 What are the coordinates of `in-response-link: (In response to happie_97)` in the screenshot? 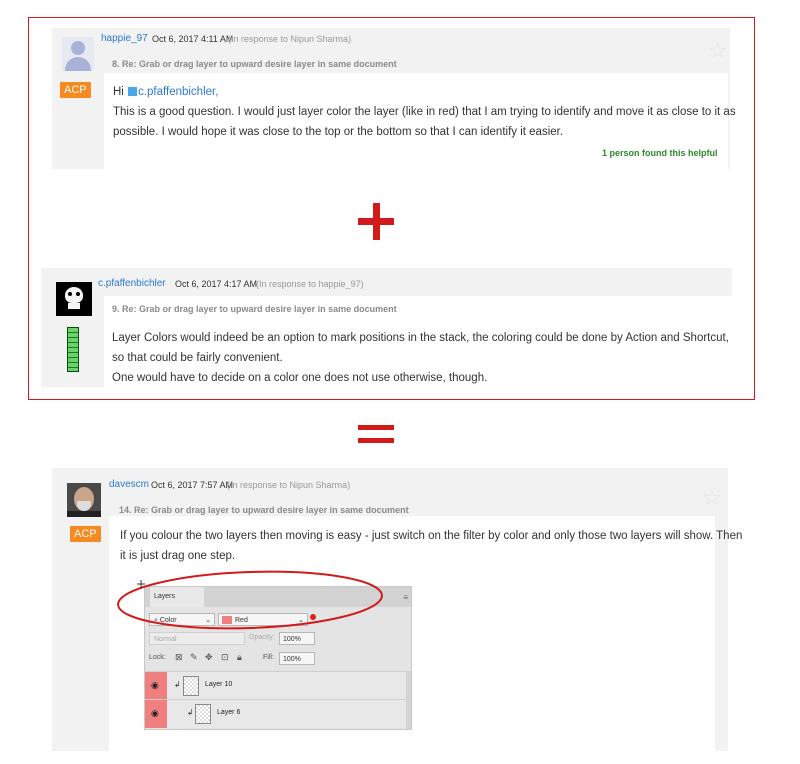 It's located at (310, 284).